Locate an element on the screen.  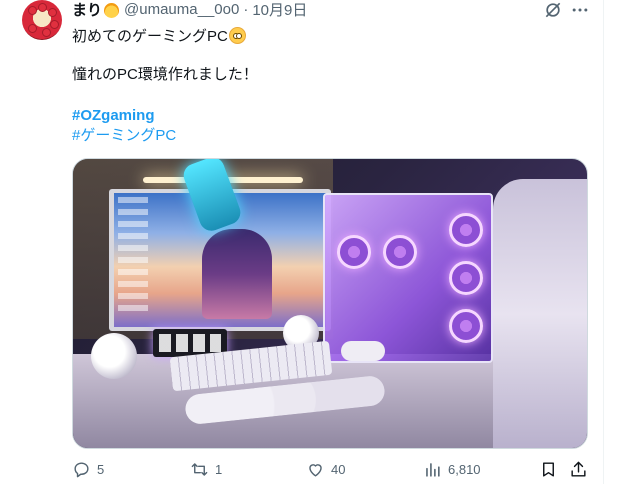
wallpaper-figure is located at coordinates (237, 274).